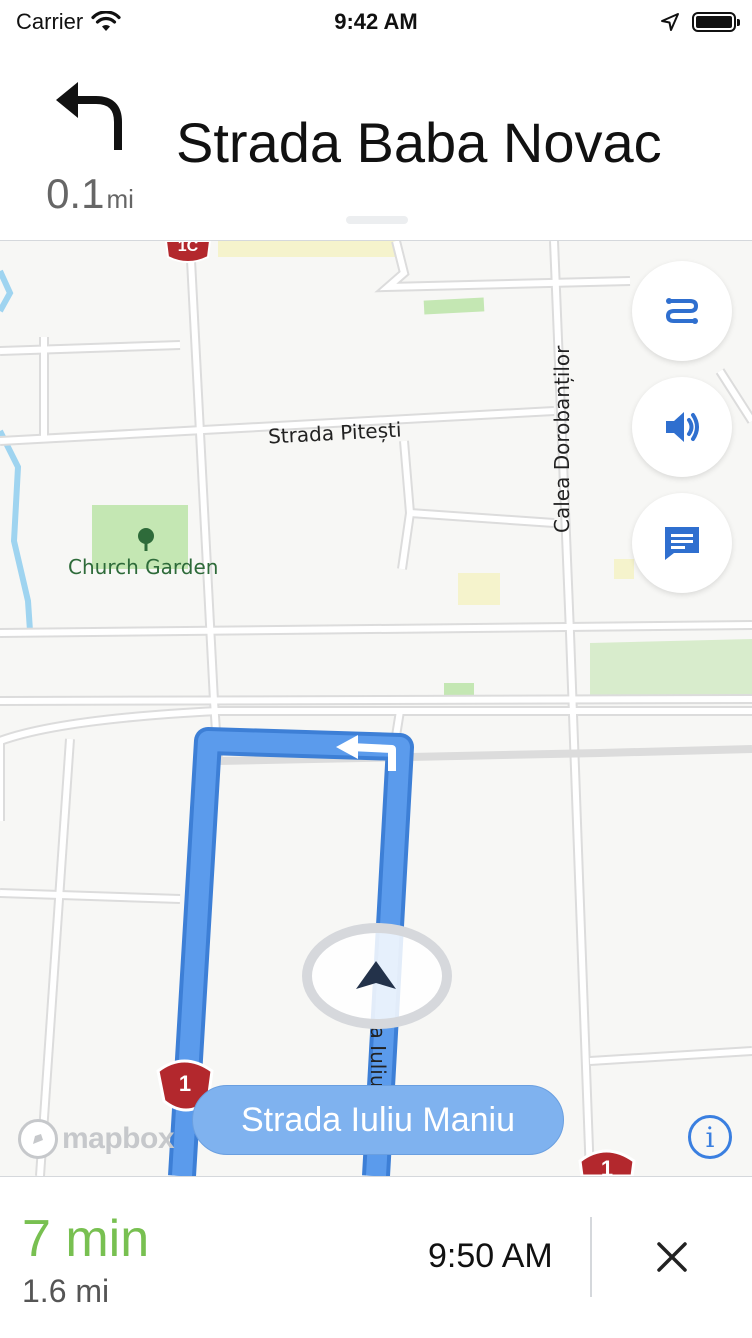 This screenshot has width=752, height=1338. I want to click on street-label-calea-dorobantilor: Calea Dorobanților, so click(562, 439).